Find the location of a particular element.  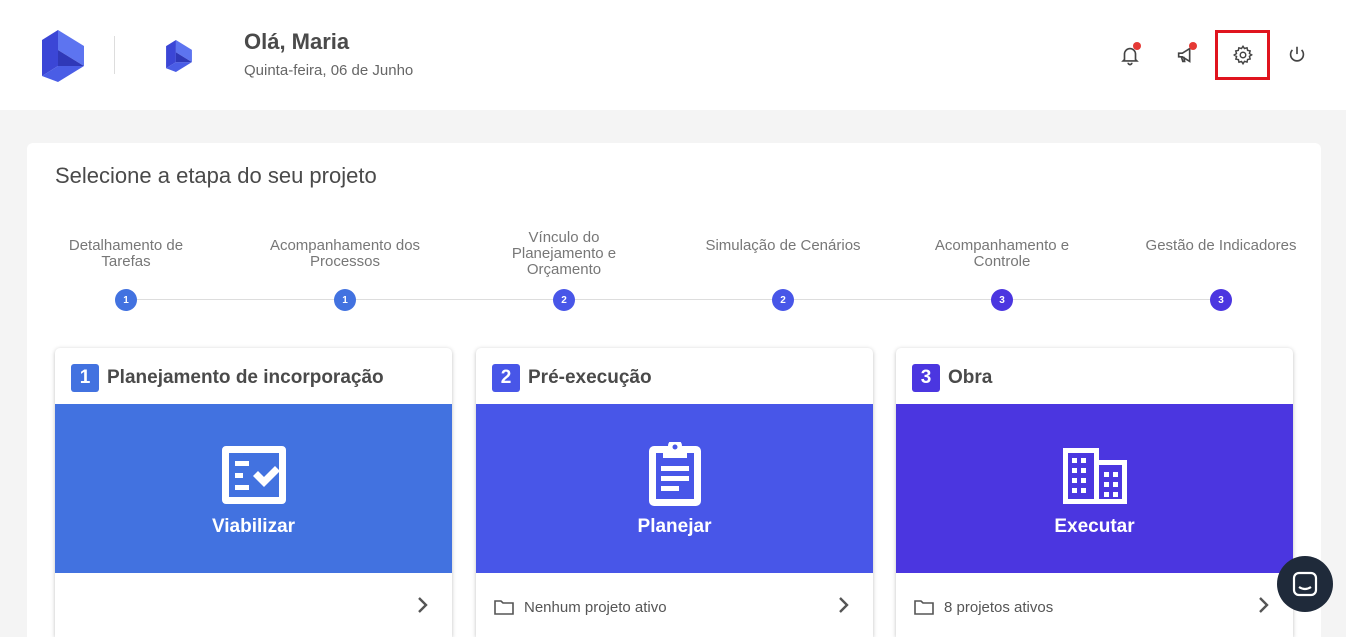

planejar-button: Planejar is located at coordinates (674, 527).